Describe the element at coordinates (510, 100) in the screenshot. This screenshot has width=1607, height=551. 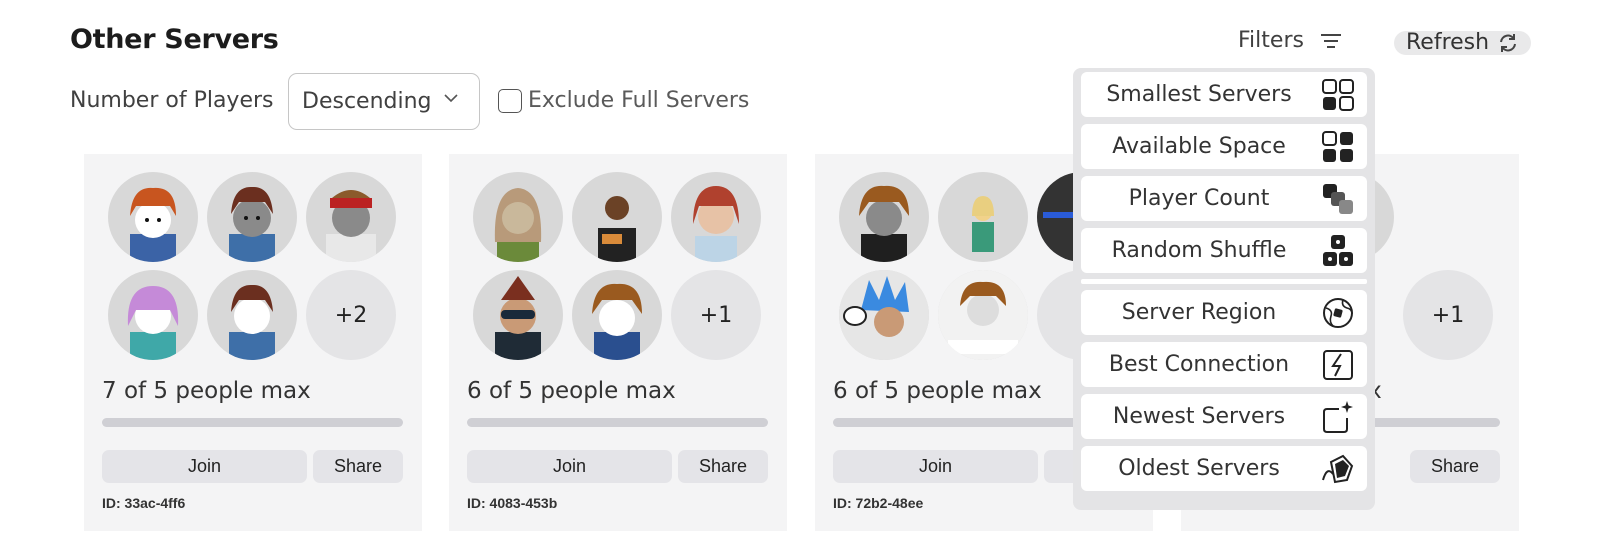
I see `exclude-full-checkbox` at that location.